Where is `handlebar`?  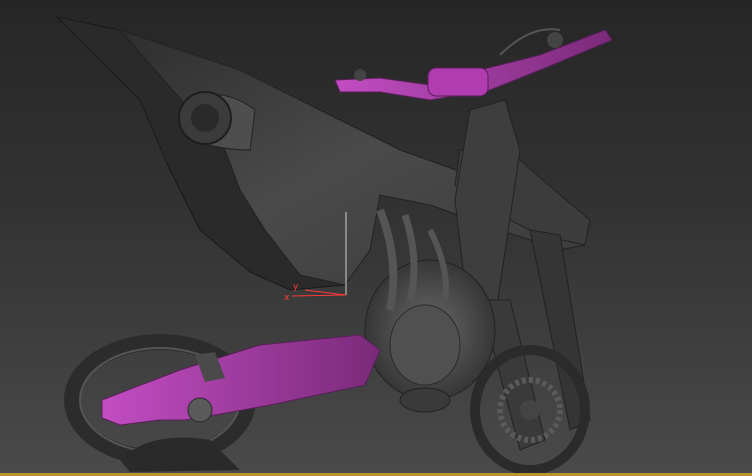
handlebar is located at coordinates (473, 64).